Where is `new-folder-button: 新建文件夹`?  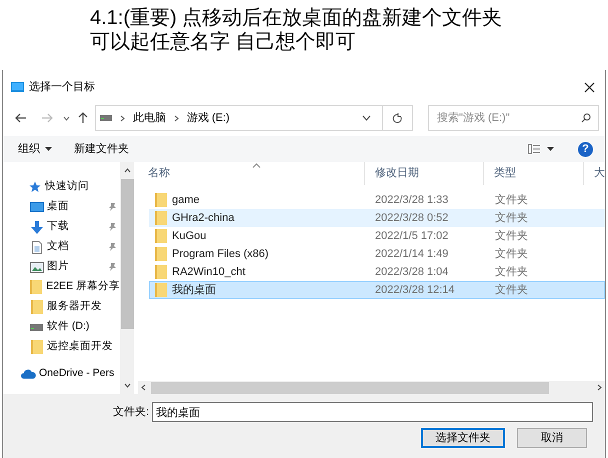
new-folder-button: 新建文件夹 is located at coordinates (101, 149).